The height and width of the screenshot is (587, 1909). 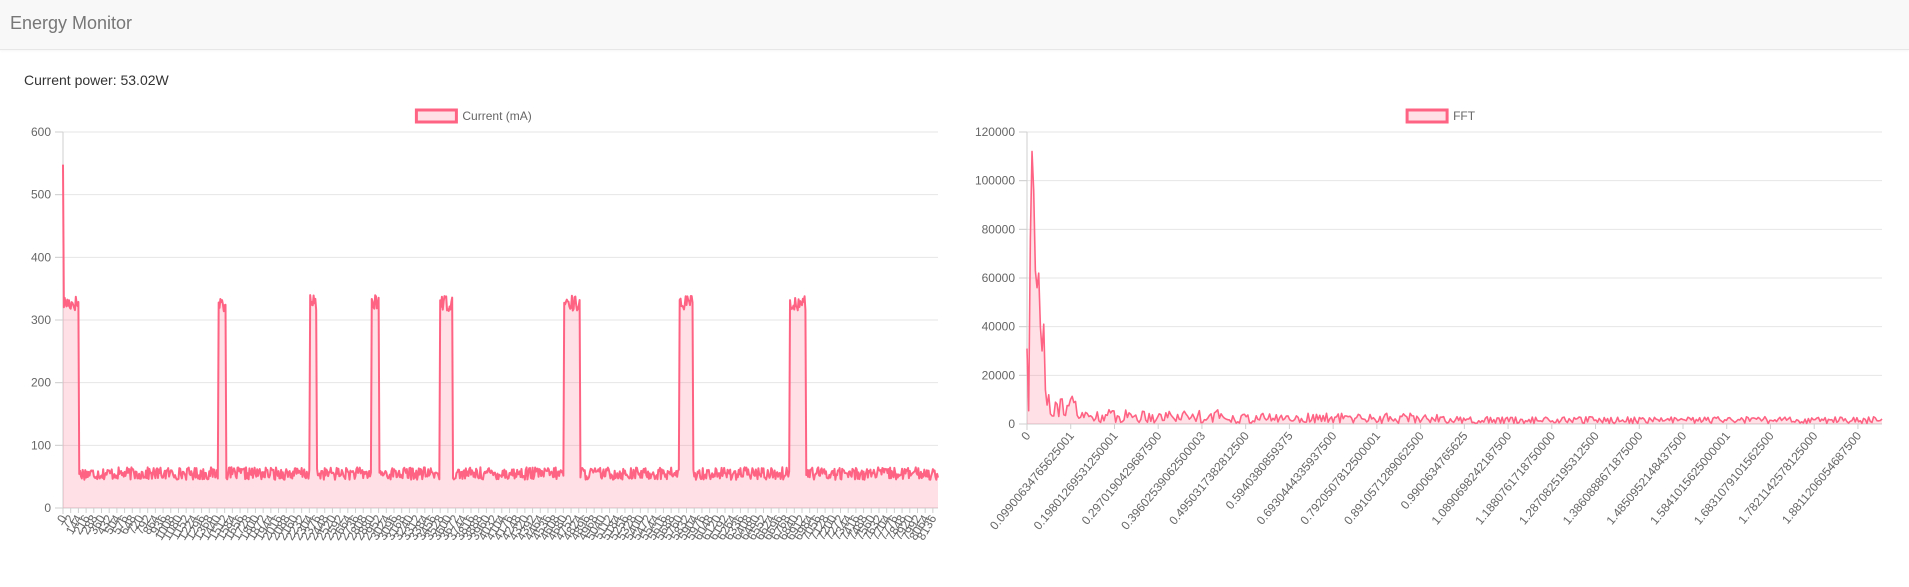 I want to click on y-tick-label-0-2: 200, so click(x=41, y=383).